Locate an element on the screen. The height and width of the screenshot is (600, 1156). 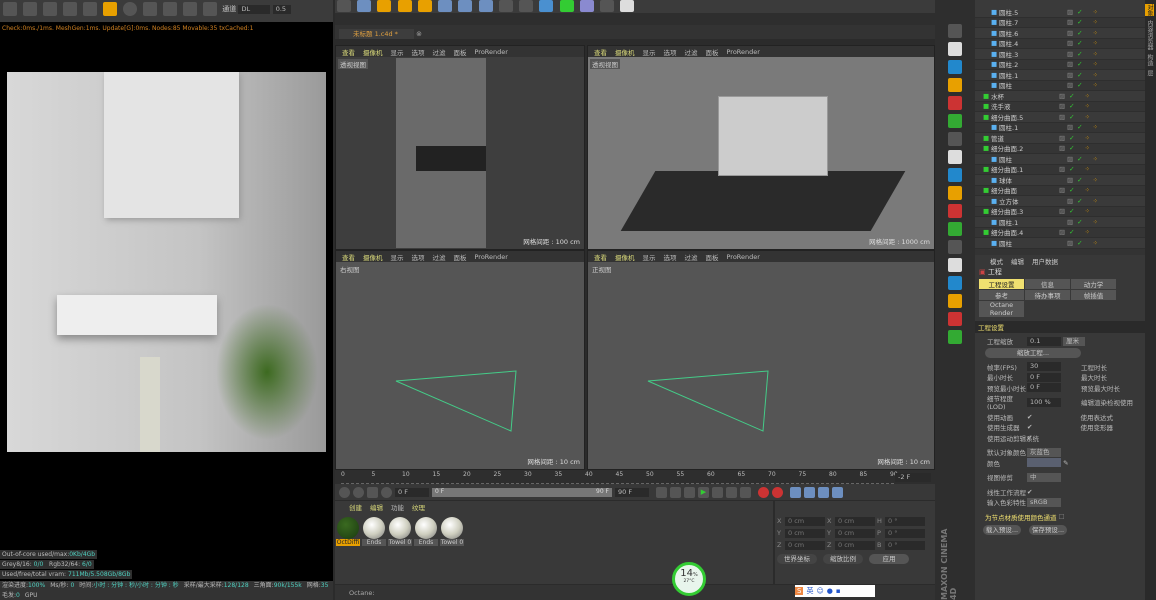
autokey-icon is located at coordinates (777, 492).